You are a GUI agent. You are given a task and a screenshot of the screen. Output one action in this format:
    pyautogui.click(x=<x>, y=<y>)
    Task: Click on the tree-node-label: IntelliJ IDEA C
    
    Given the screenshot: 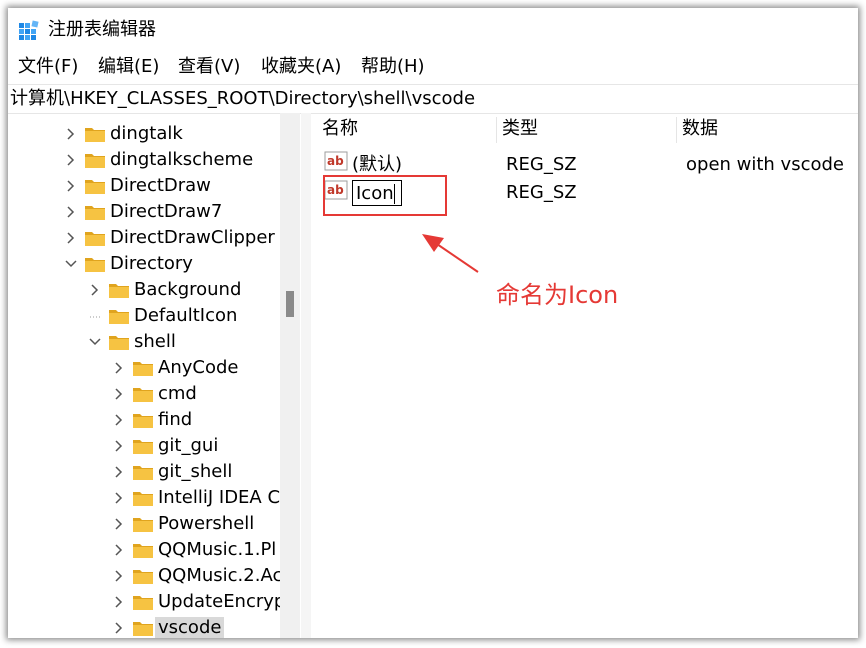 What is the action you would take?
    pyautogui.click(x=219, y=498)
    